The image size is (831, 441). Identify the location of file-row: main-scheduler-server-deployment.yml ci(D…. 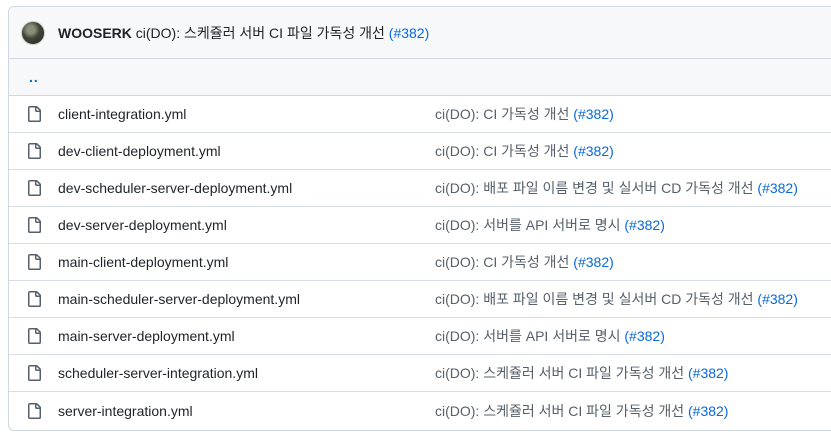
(420, 299).